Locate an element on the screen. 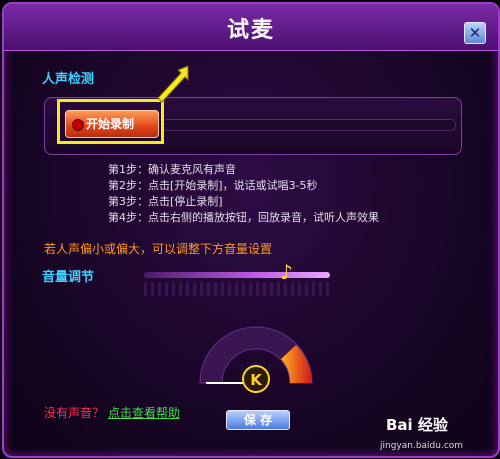 This screenshot has height=459, width=500. title-bar: 试麦 ✕ is located at coordinates (251, 27).